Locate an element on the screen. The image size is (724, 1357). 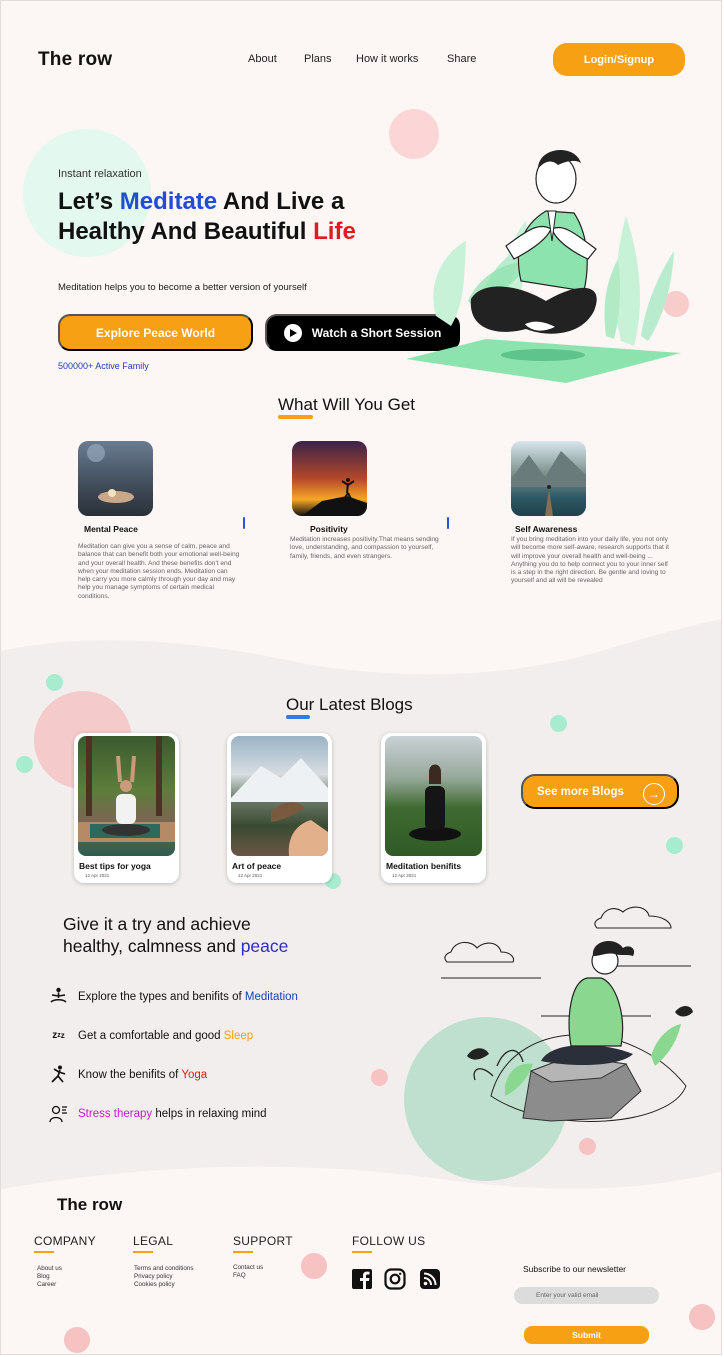
hero-title-highlight-life: Life is located at coordinates (334, 231).